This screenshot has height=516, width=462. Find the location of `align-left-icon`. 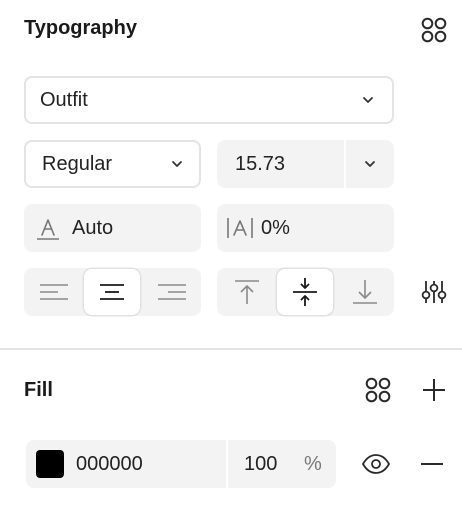

align-left-icon is located at coordinates (53, 292).